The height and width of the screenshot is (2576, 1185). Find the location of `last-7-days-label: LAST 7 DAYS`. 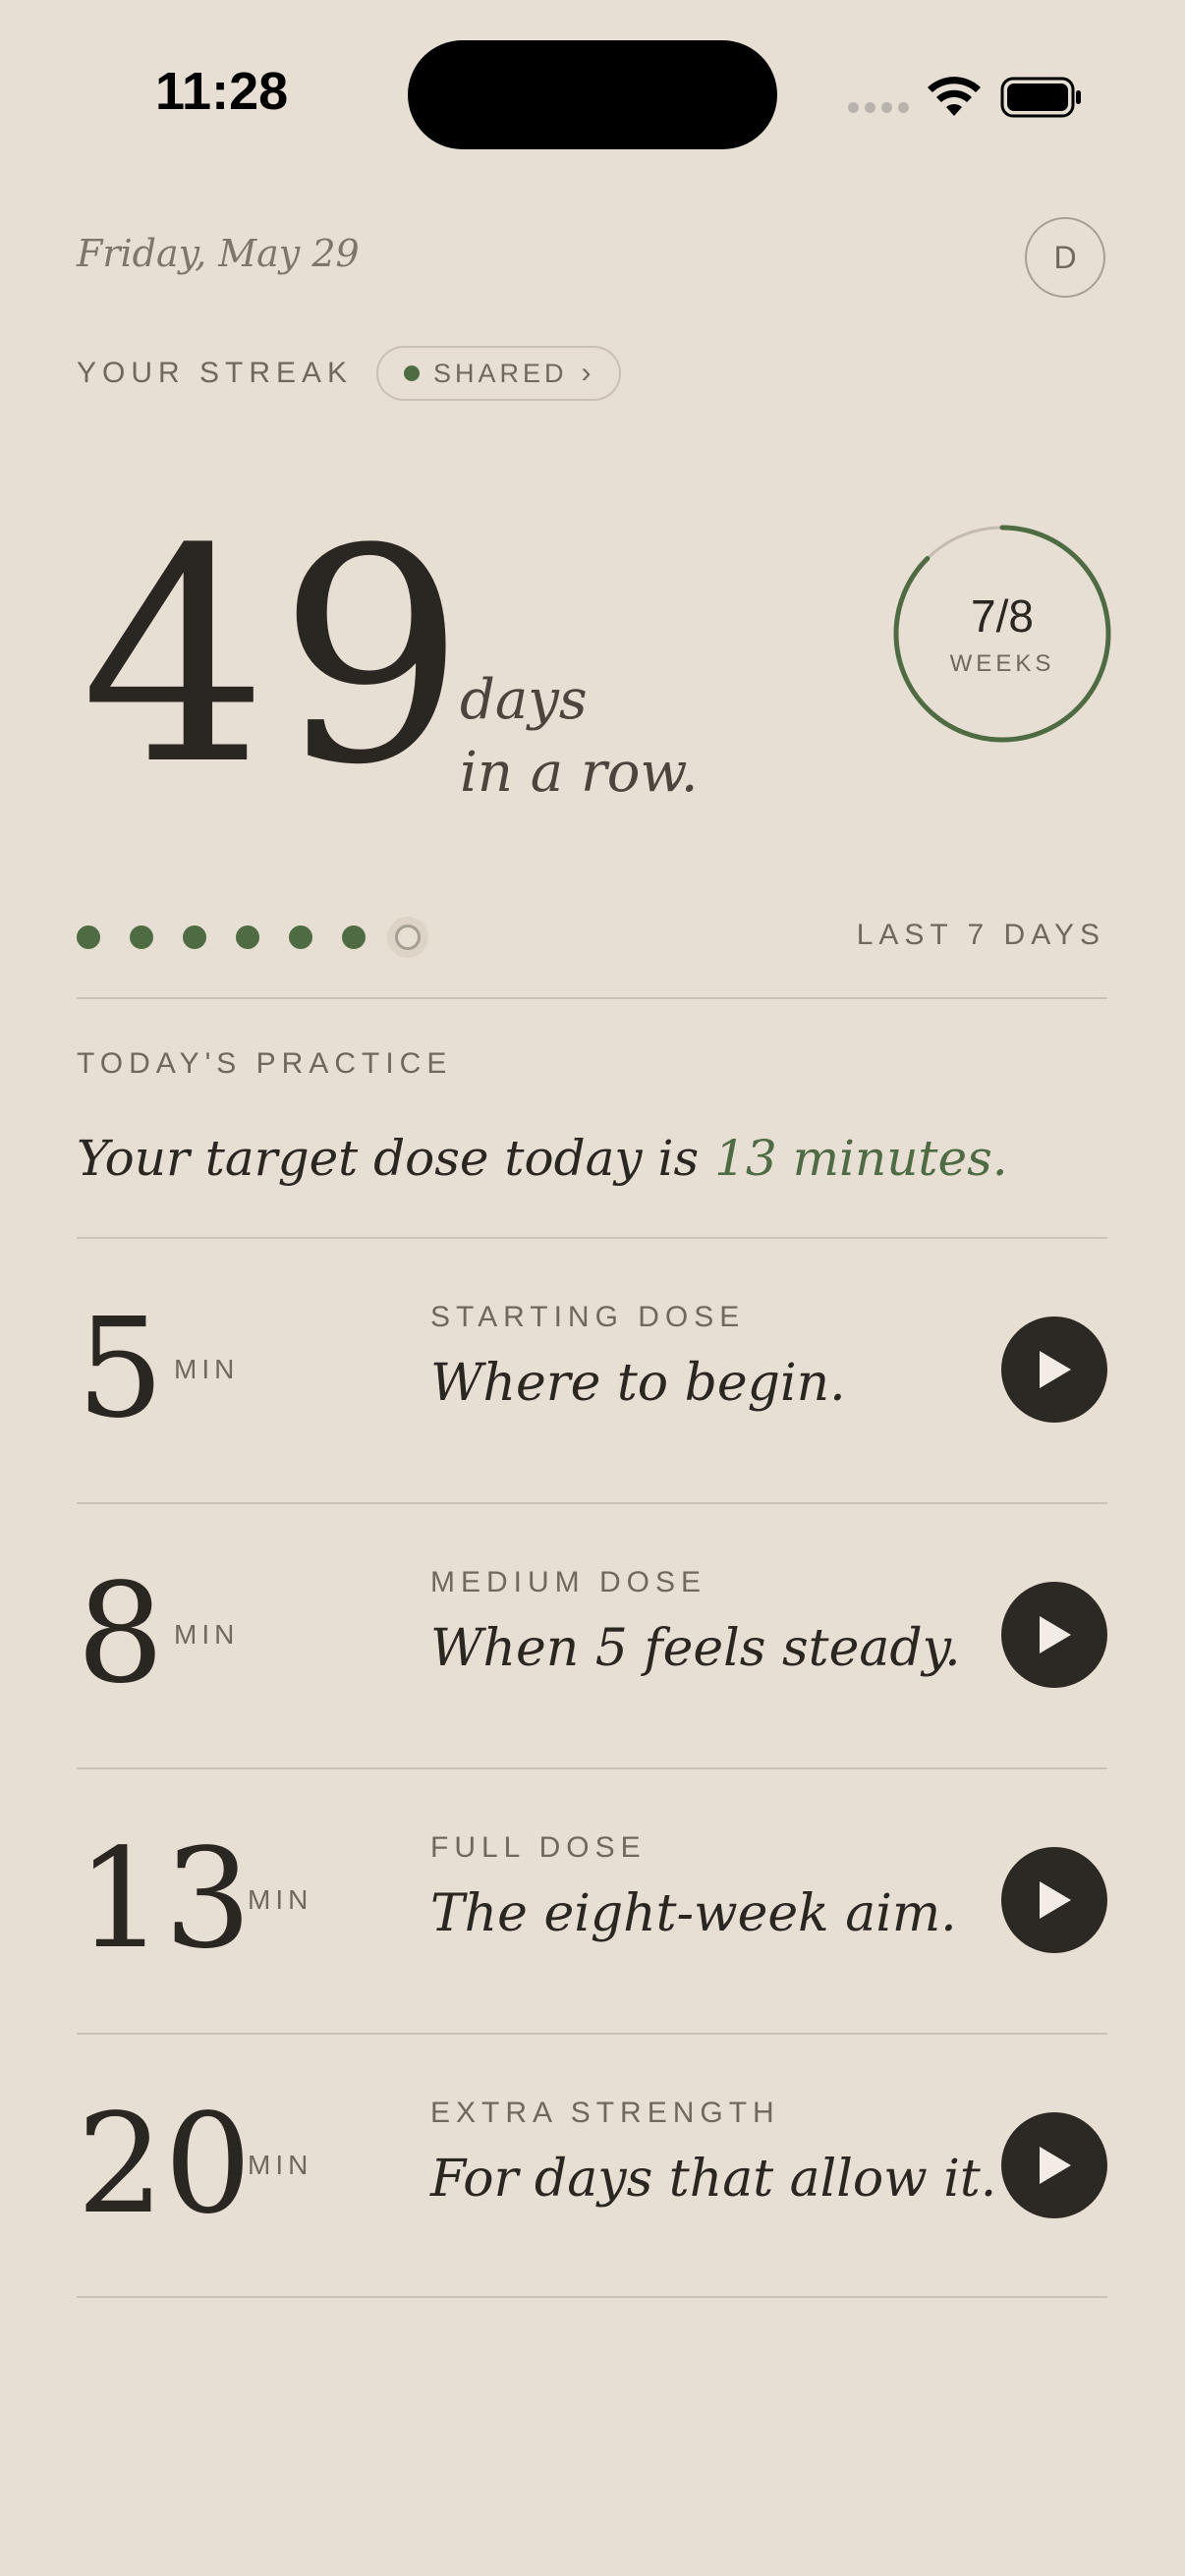

last-7-days-label: LAST 7 DAYS is located at coordinates (981, 935).